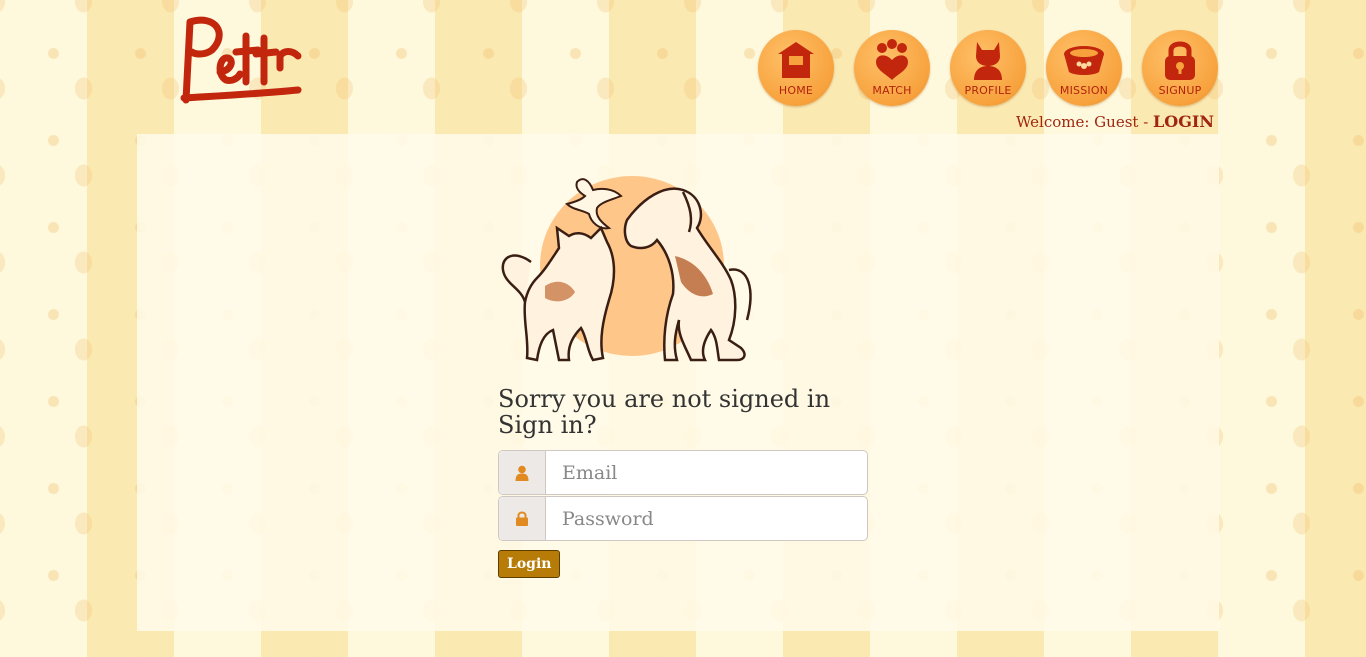  I want to click on email-field-group, so click(683, 472).